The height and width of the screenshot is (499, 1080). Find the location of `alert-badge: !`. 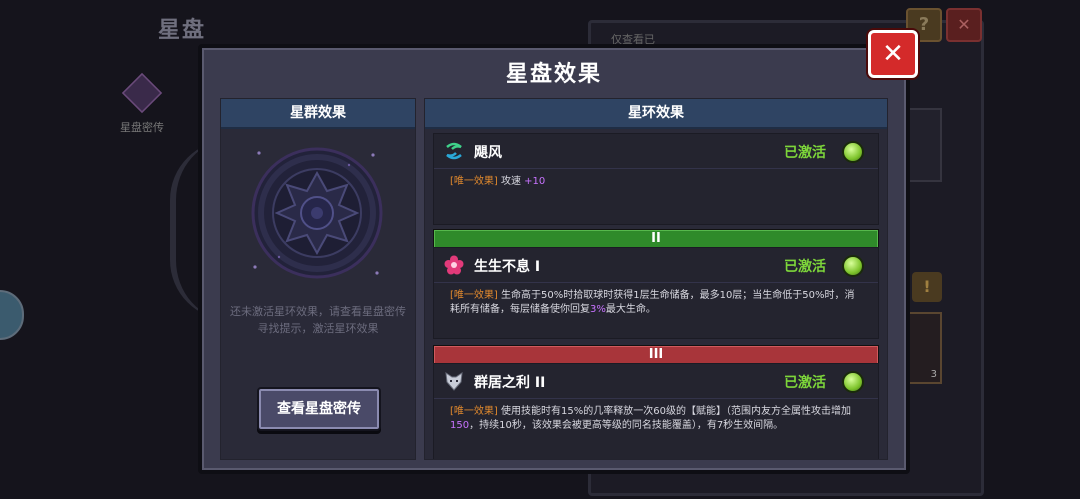

alert-badge: ! is located at coordinates (927, 287).